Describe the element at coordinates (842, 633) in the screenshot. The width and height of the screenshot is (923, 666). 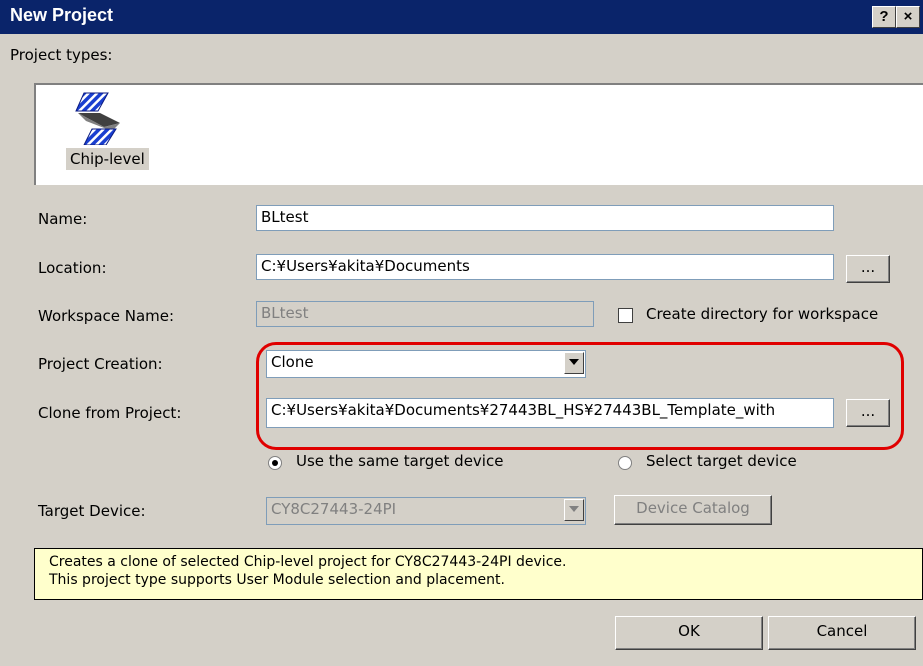
I see `cancel-button: Cancel` at that location.